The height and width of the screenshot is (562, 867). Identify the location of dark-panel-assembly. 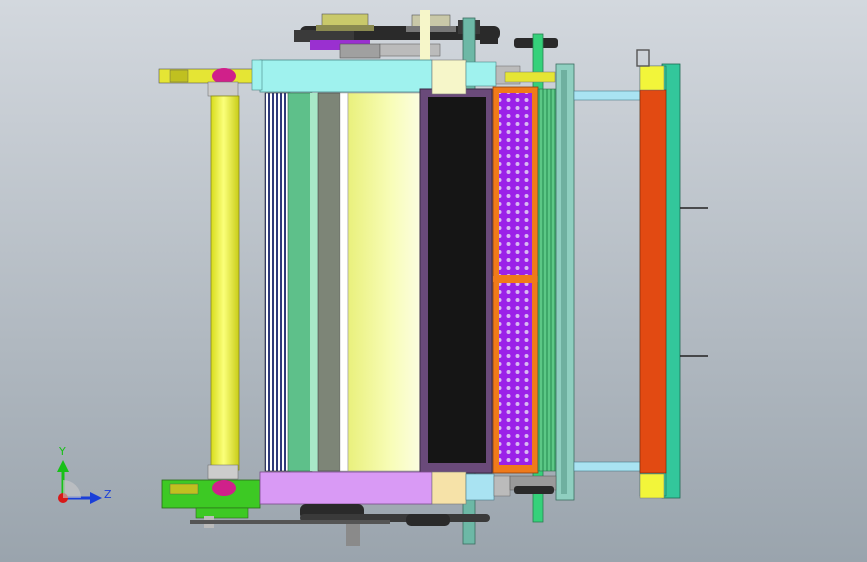
(456, 281).